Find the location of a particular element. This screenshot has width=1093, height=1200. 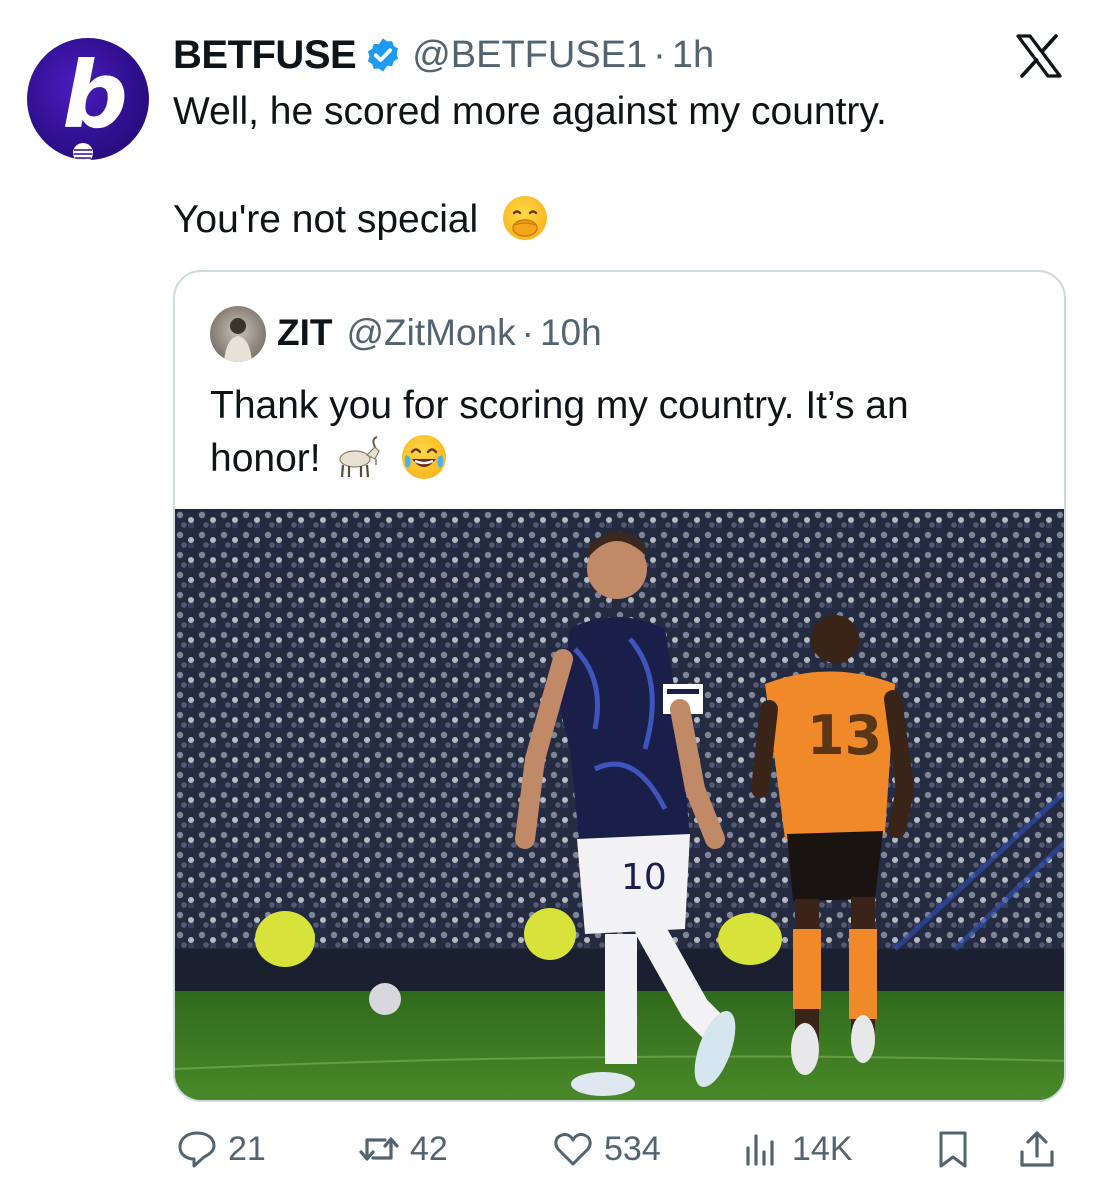

quoted-tweet-header: ZIT @ZitMonk · 10h is located at coordinates (439, 333).